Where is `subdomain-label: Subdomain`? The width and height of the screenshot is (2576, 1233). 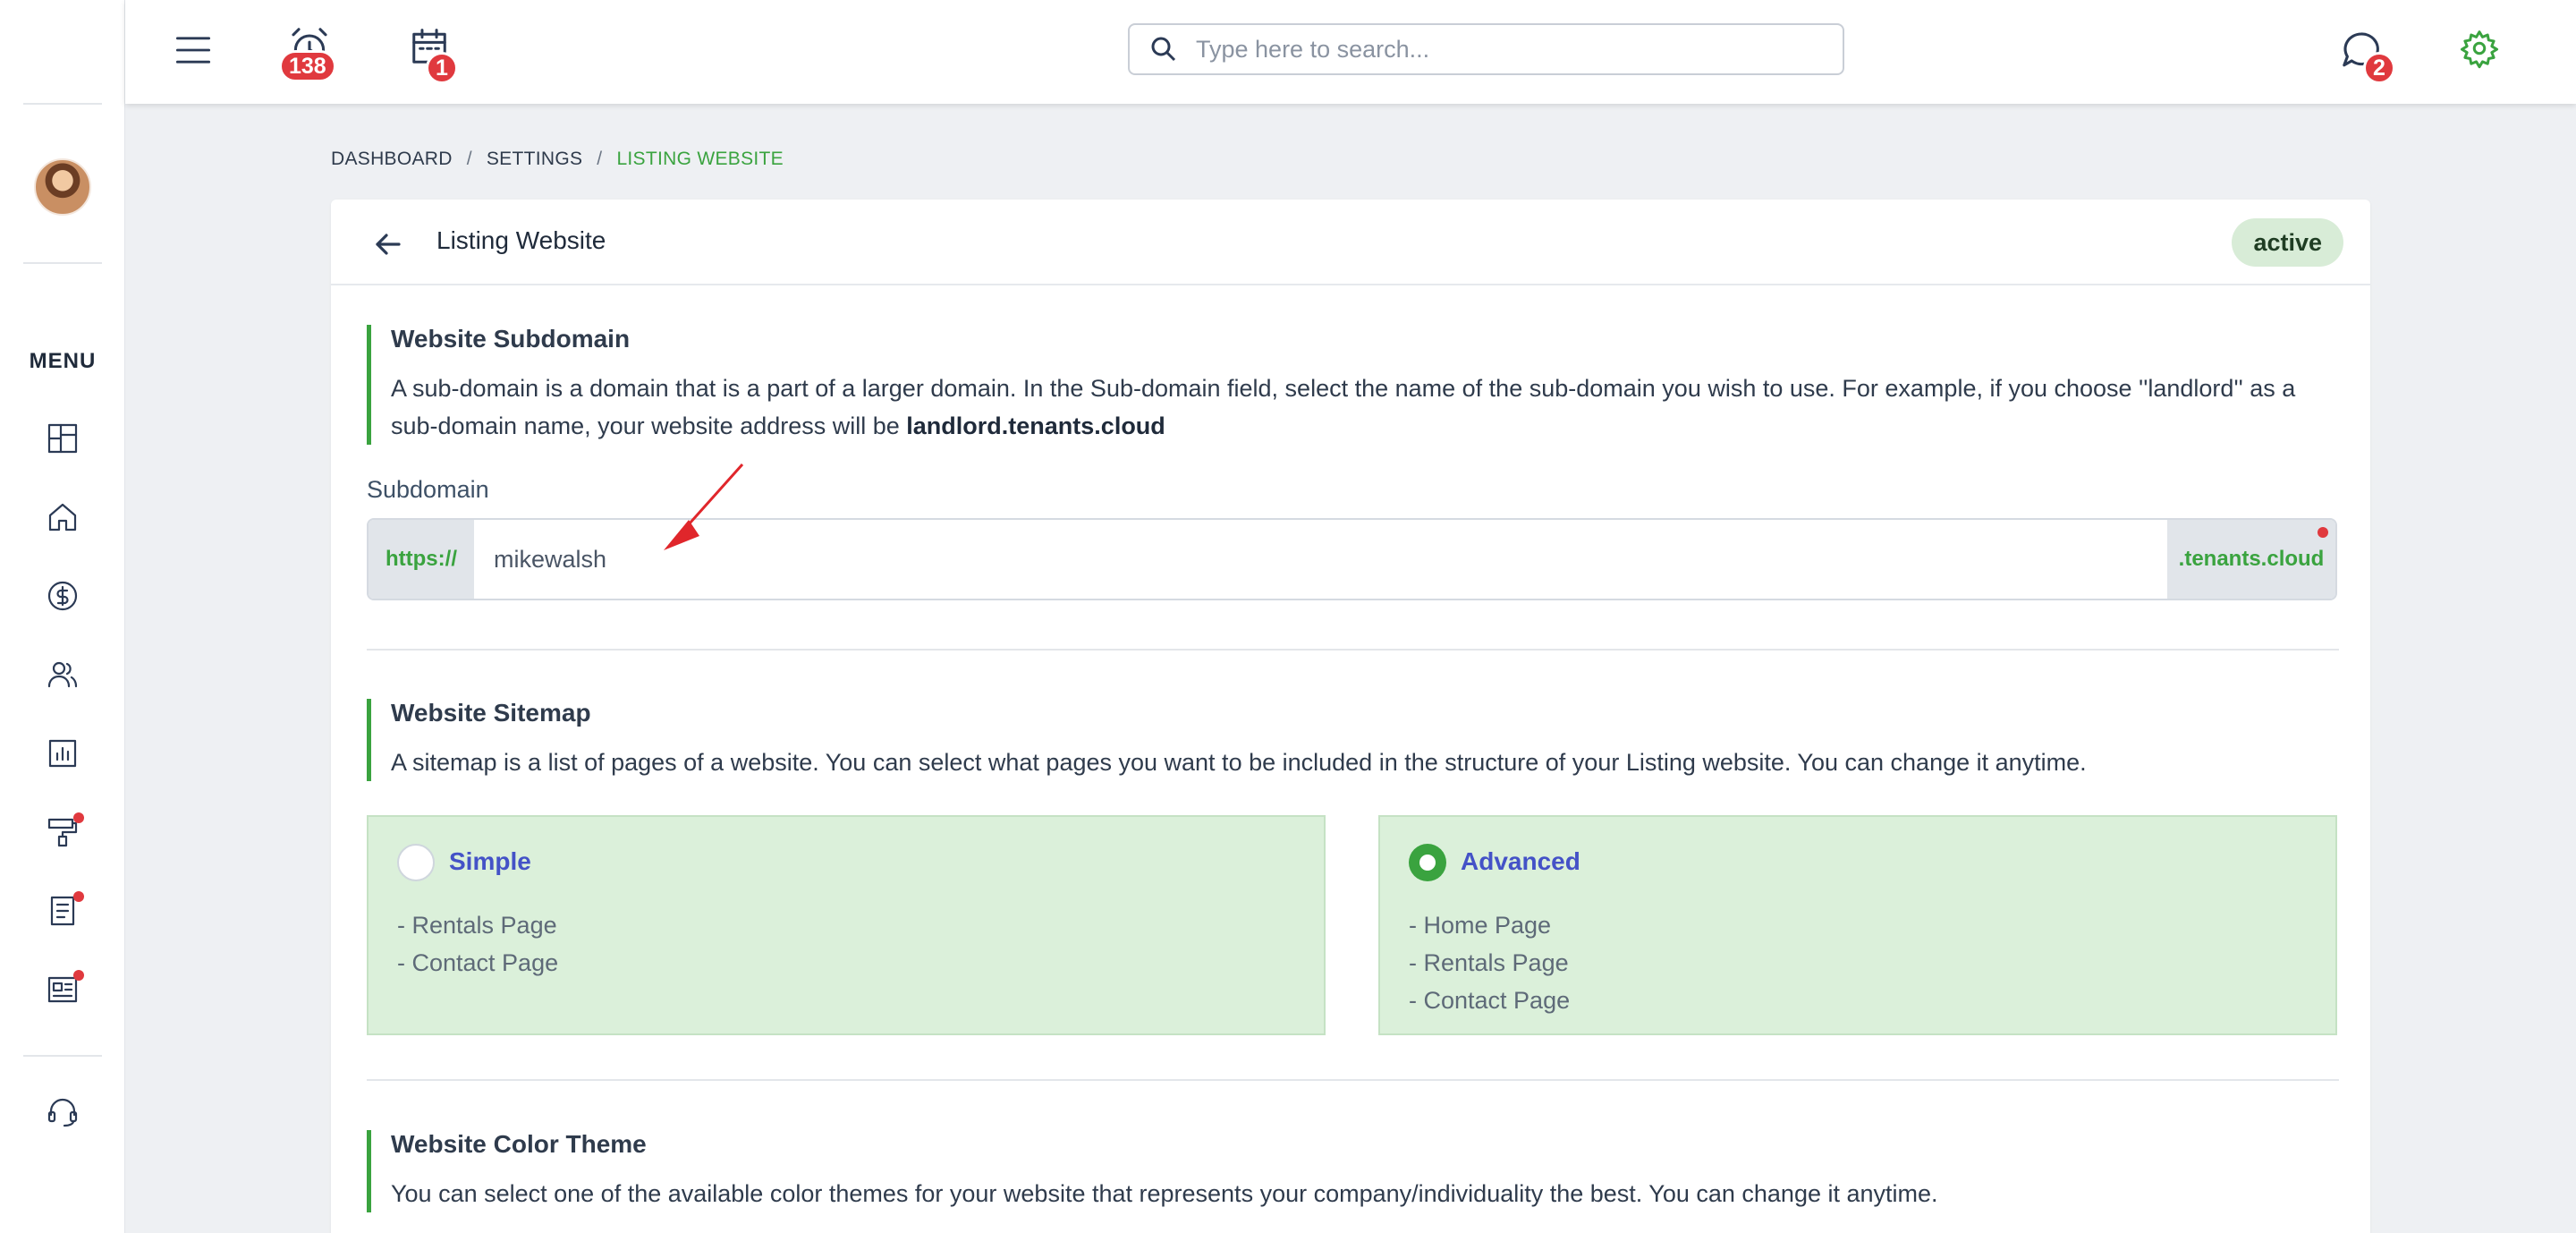
subdomain-label: Subdomain is located at coordinates (428, 489).